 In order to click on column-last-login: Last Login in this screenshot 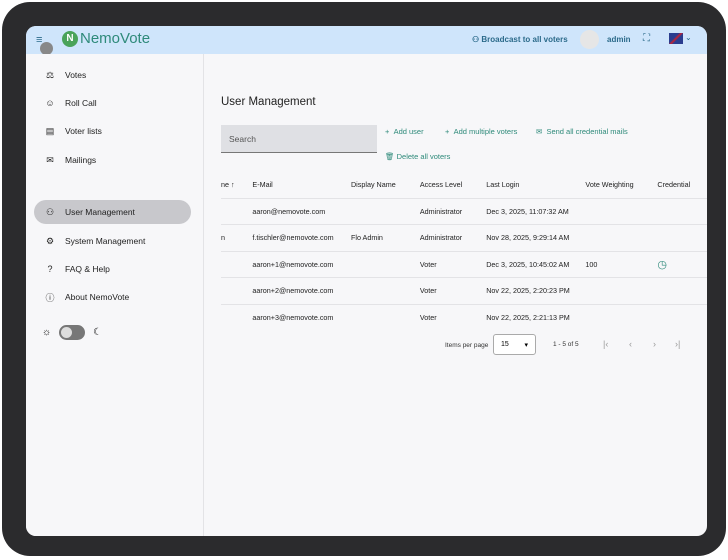, I will do `click(535, 185)`.